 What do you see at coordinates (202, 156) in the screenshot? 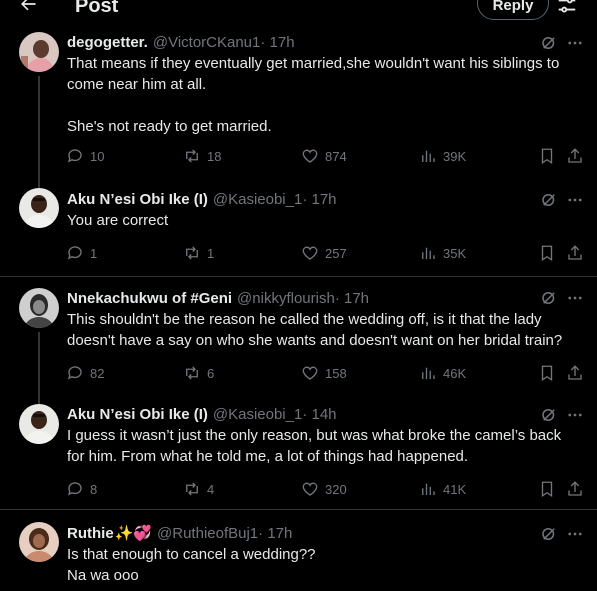
I see `repost-action: 18` at bounding box center [202, 156].